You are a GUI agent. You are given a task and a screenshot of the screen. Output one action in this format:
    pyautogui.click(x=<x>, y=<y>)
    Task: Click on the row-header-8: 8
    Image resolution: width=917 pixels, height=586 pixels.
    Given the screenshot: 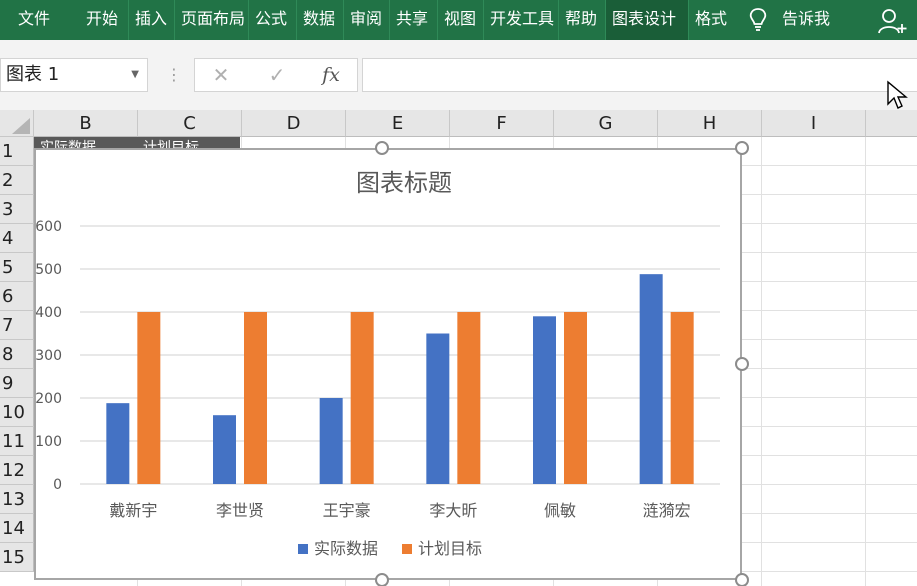 What is the action you would take?
    pyautogui.click(x=17, y=354)
    